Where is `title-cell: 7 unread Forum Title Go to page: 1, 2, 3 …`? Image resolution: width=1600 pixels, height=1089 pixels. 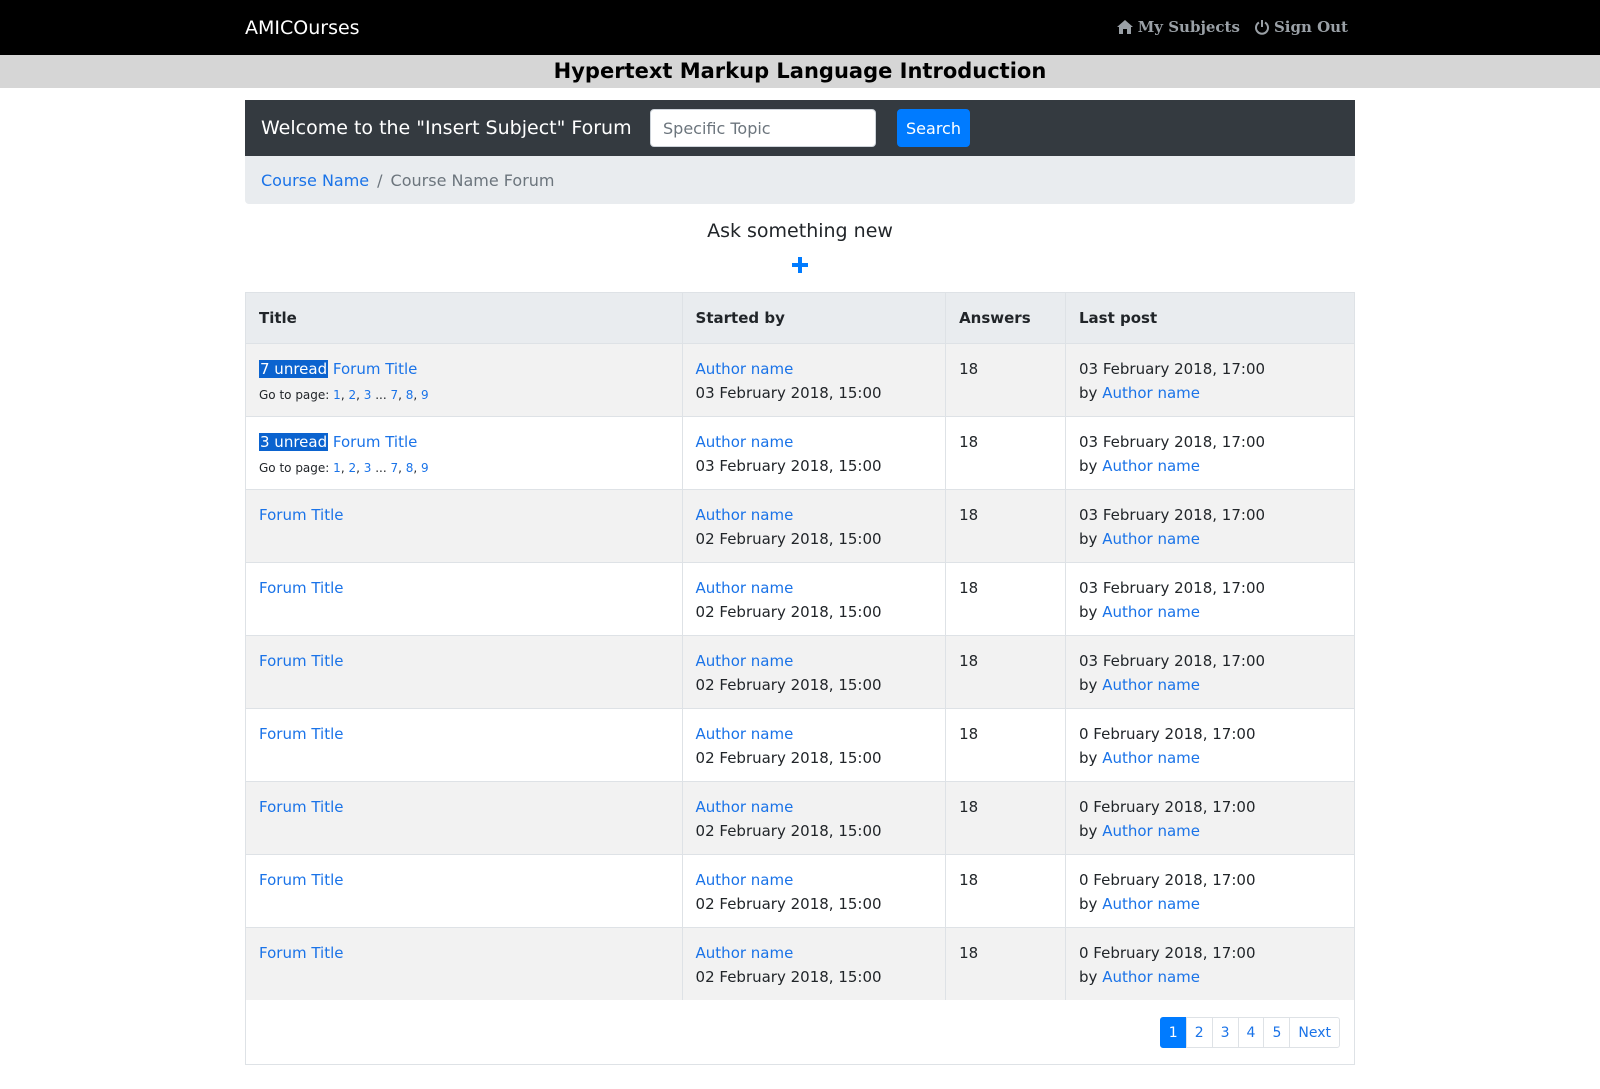 title-cell: 7 unread Forum Title Go to page: 1, 2, 3 … is located at coordinates (464, 379).